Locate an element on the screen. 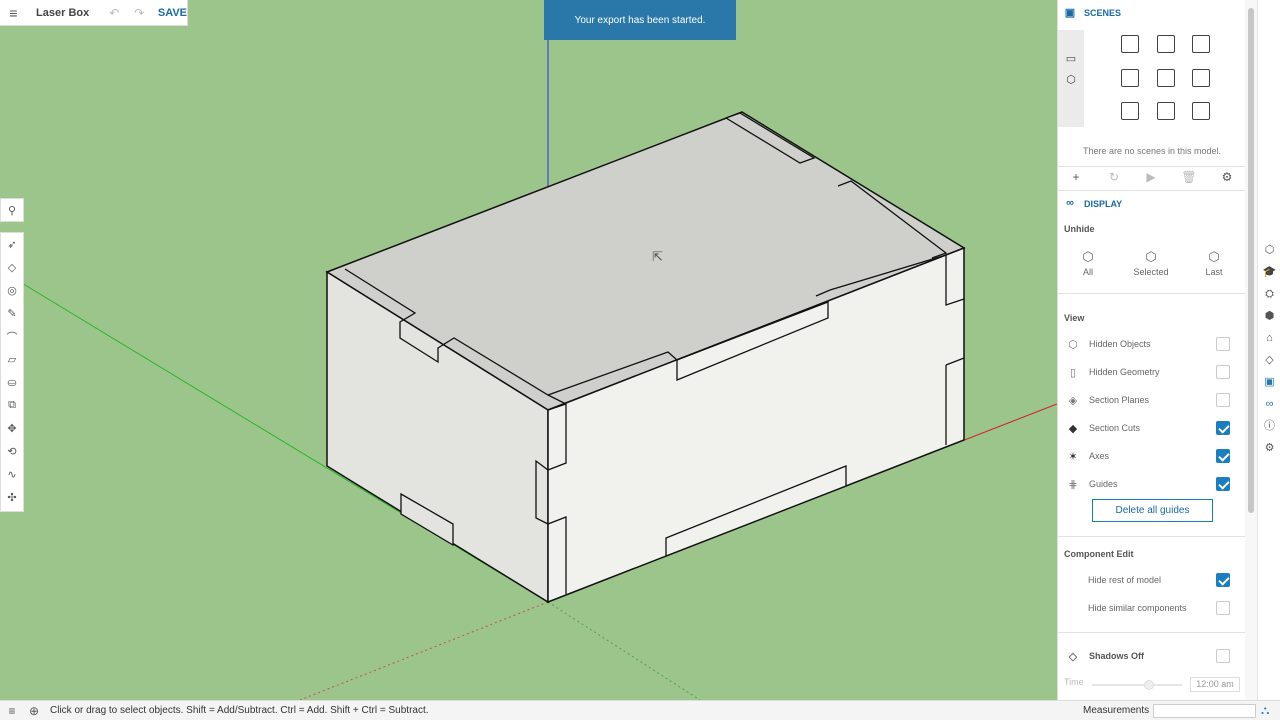  cursor-icon: ⇱ is located at coordinates (657, 257).